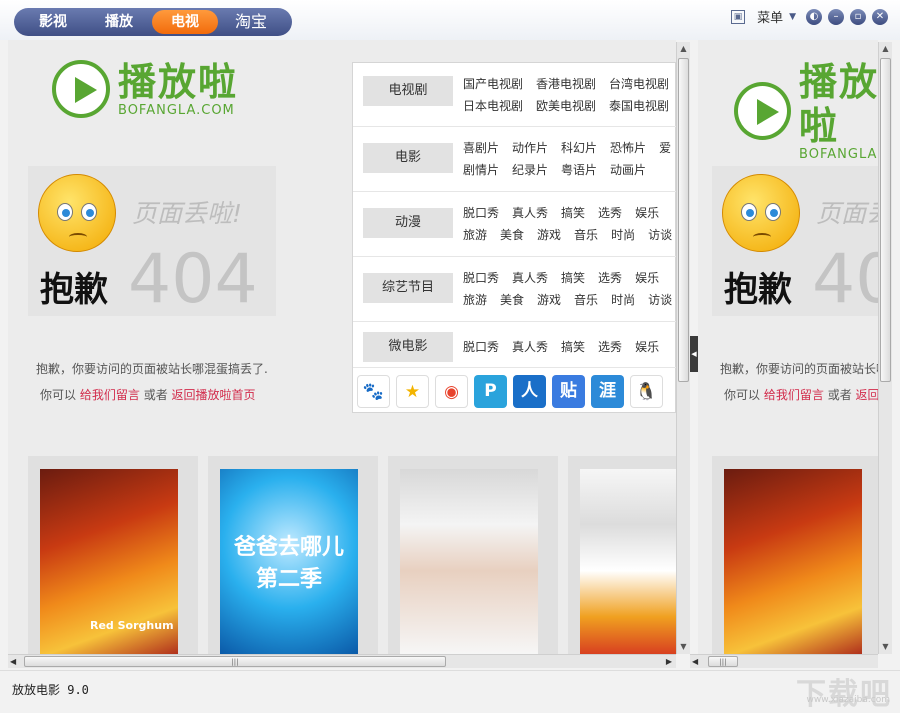 The width and height of the screenshot is (900, 713). I want to click on tencent-weibo-icon: P, so click(490, 391).